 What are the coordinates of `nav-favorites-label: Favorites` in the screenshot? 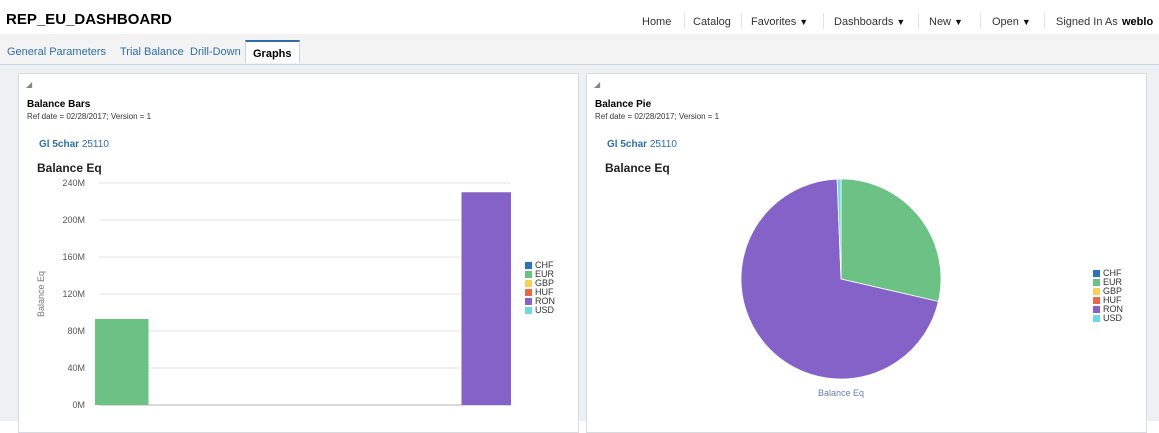 It's located at (774, 22).